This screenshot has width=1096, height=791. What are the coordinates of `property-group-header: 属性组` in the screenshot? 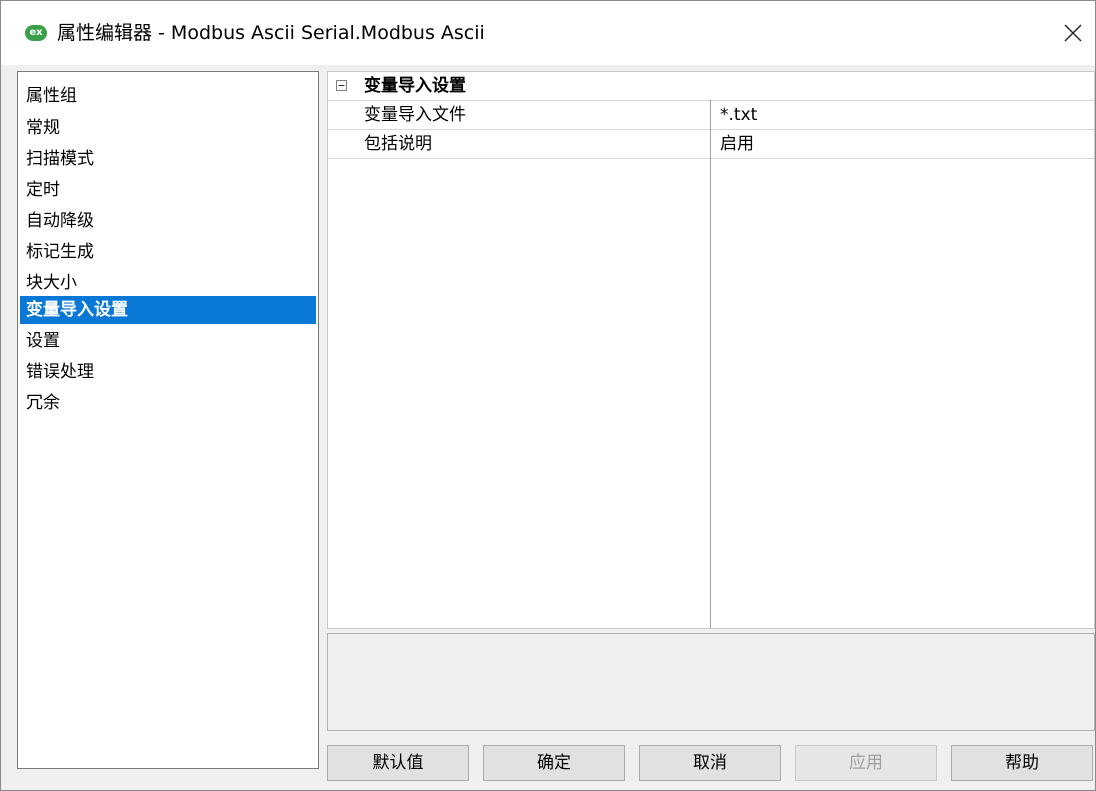 It's located at (51, 96).